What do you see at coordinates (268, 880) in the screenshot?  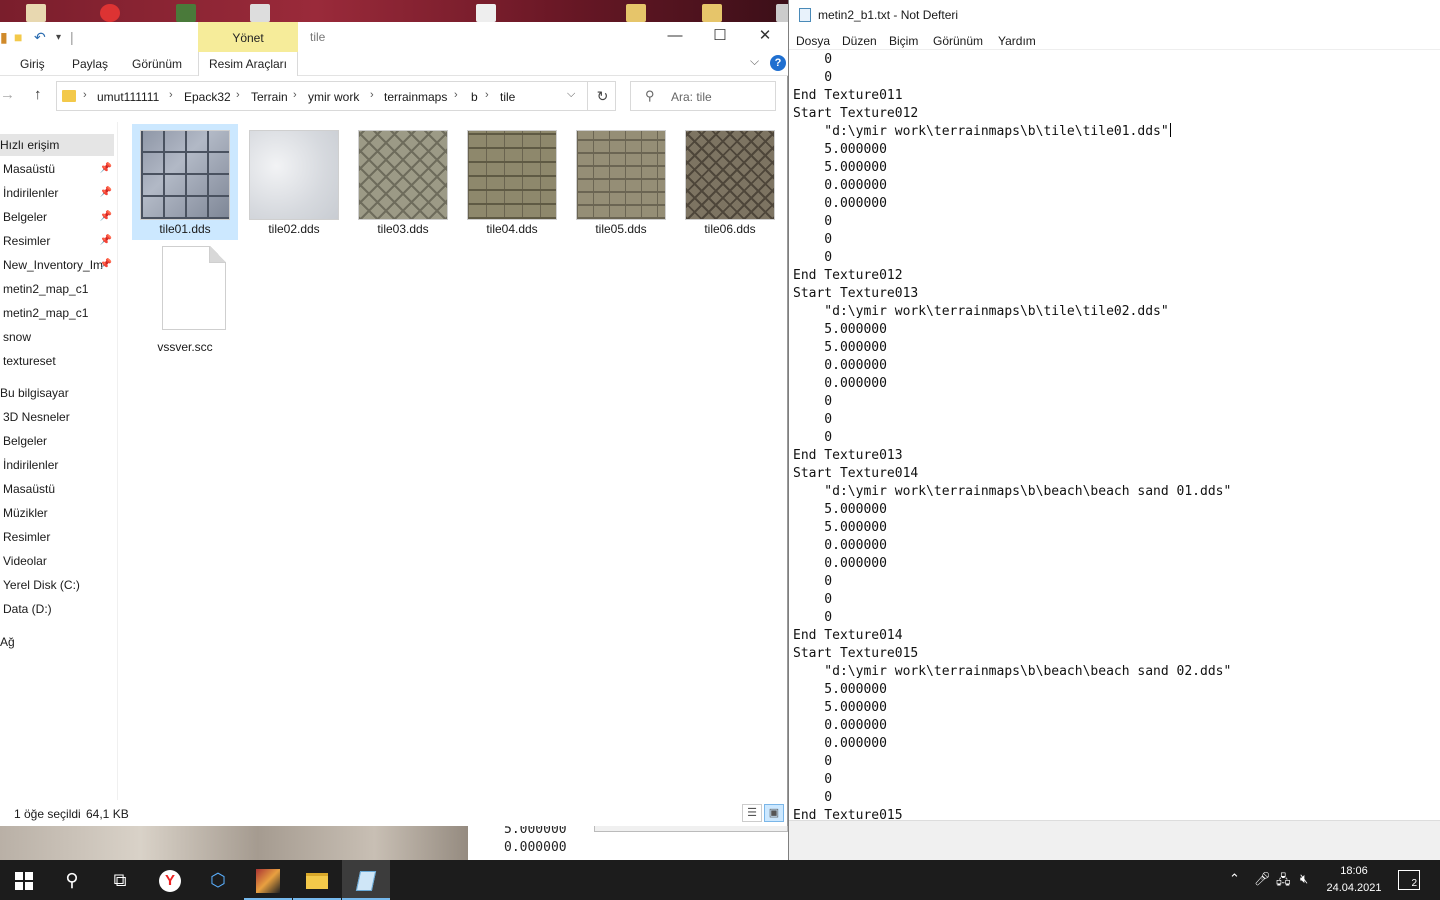 I see `game-app-icon` at bounding box center [268, 880].